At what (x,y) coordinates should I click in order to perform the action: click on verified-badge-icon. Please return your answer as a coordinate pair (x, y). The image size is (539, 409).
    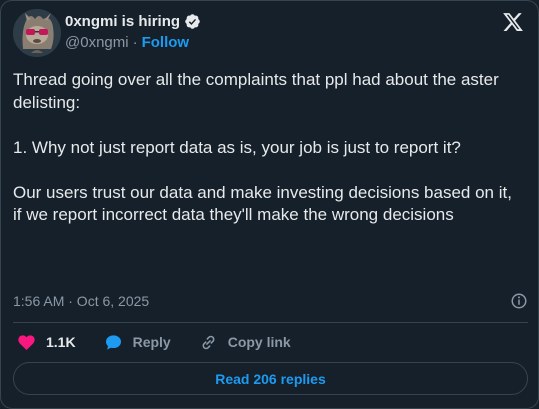
    Looking at the image, I should click on (192, 21).